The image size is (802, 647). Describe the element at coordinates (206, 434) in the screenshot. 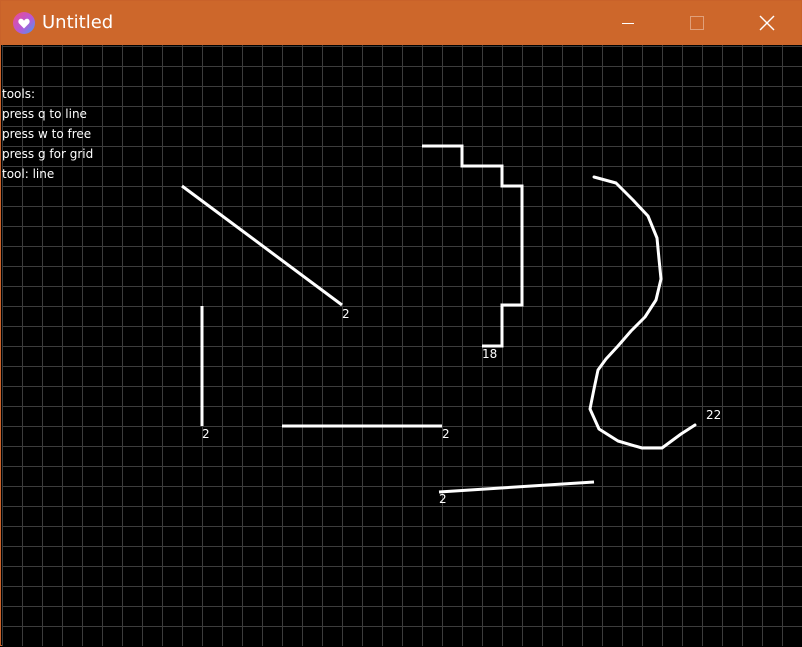

I see `vertical-line-label: 2` at that location.